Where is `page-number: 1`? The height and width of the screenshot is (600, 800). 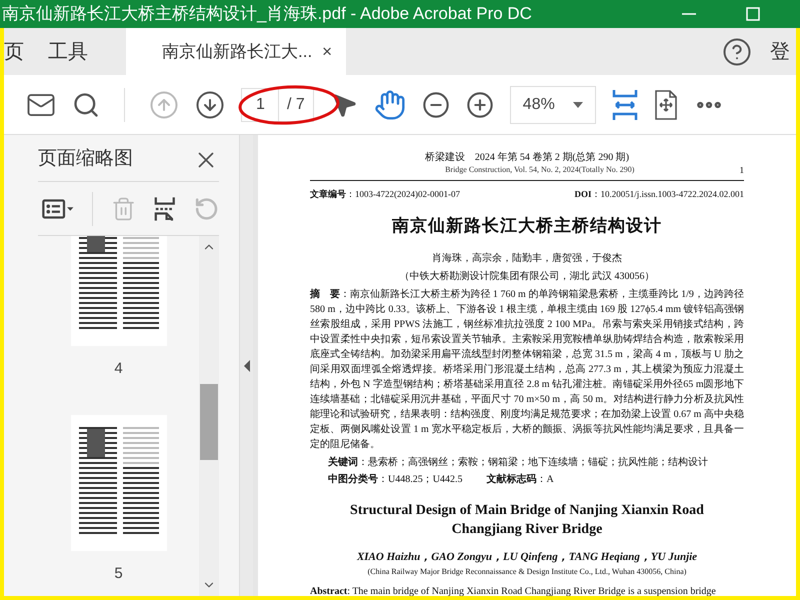
page-number: 1 is located at coordinates (741, 170).